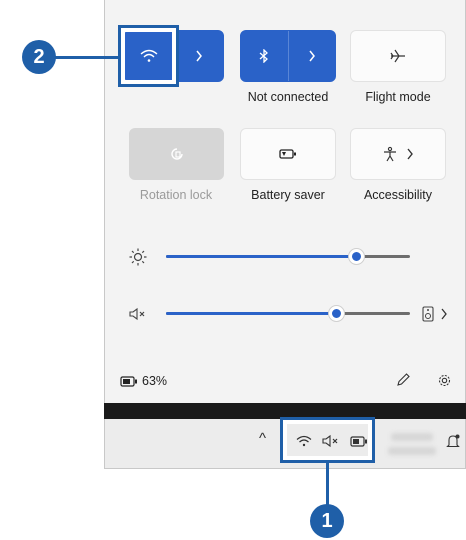 The width and height of the screenshot is (466, 540). I want to click on bluetooth-label: Not connected, so click(288, 97).